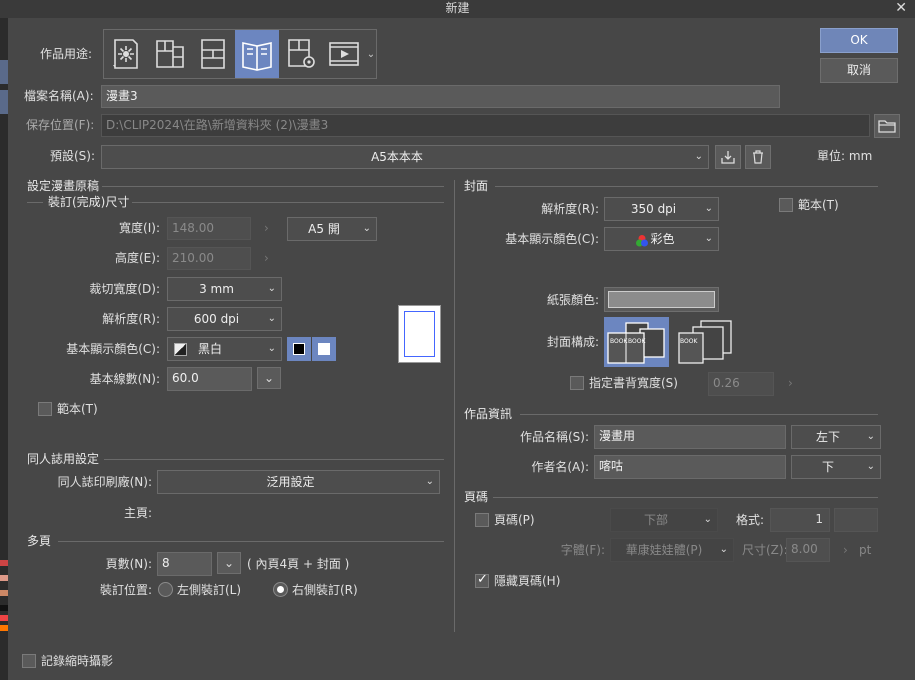 This screenshot has width=915, height=680. Describe the element at coordinates (887, 126) in the screenshot. I see `folder-icon` at that location.